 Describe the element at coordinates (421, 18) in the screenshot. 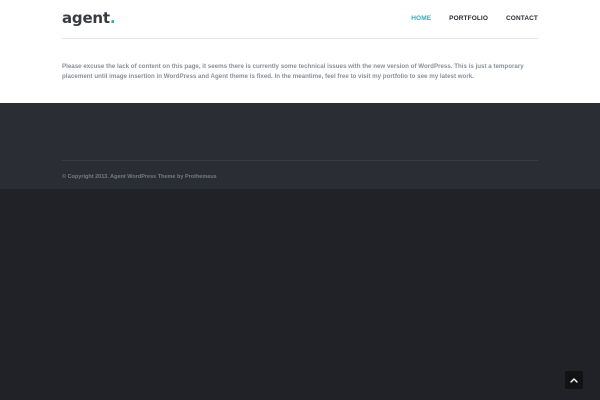

I see `nav-item-home: HOME` at that location.